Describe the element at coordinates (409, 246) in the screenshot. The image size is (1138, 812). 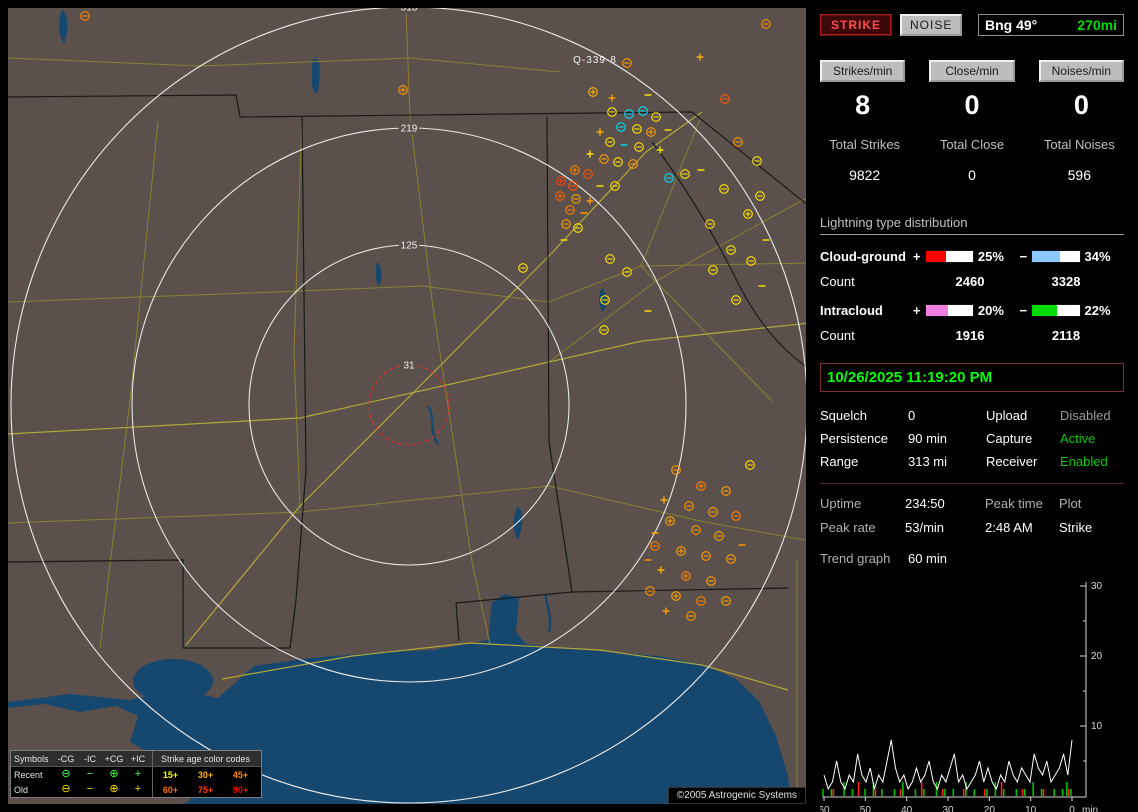
I see `range-ring-label: 125` at that location.